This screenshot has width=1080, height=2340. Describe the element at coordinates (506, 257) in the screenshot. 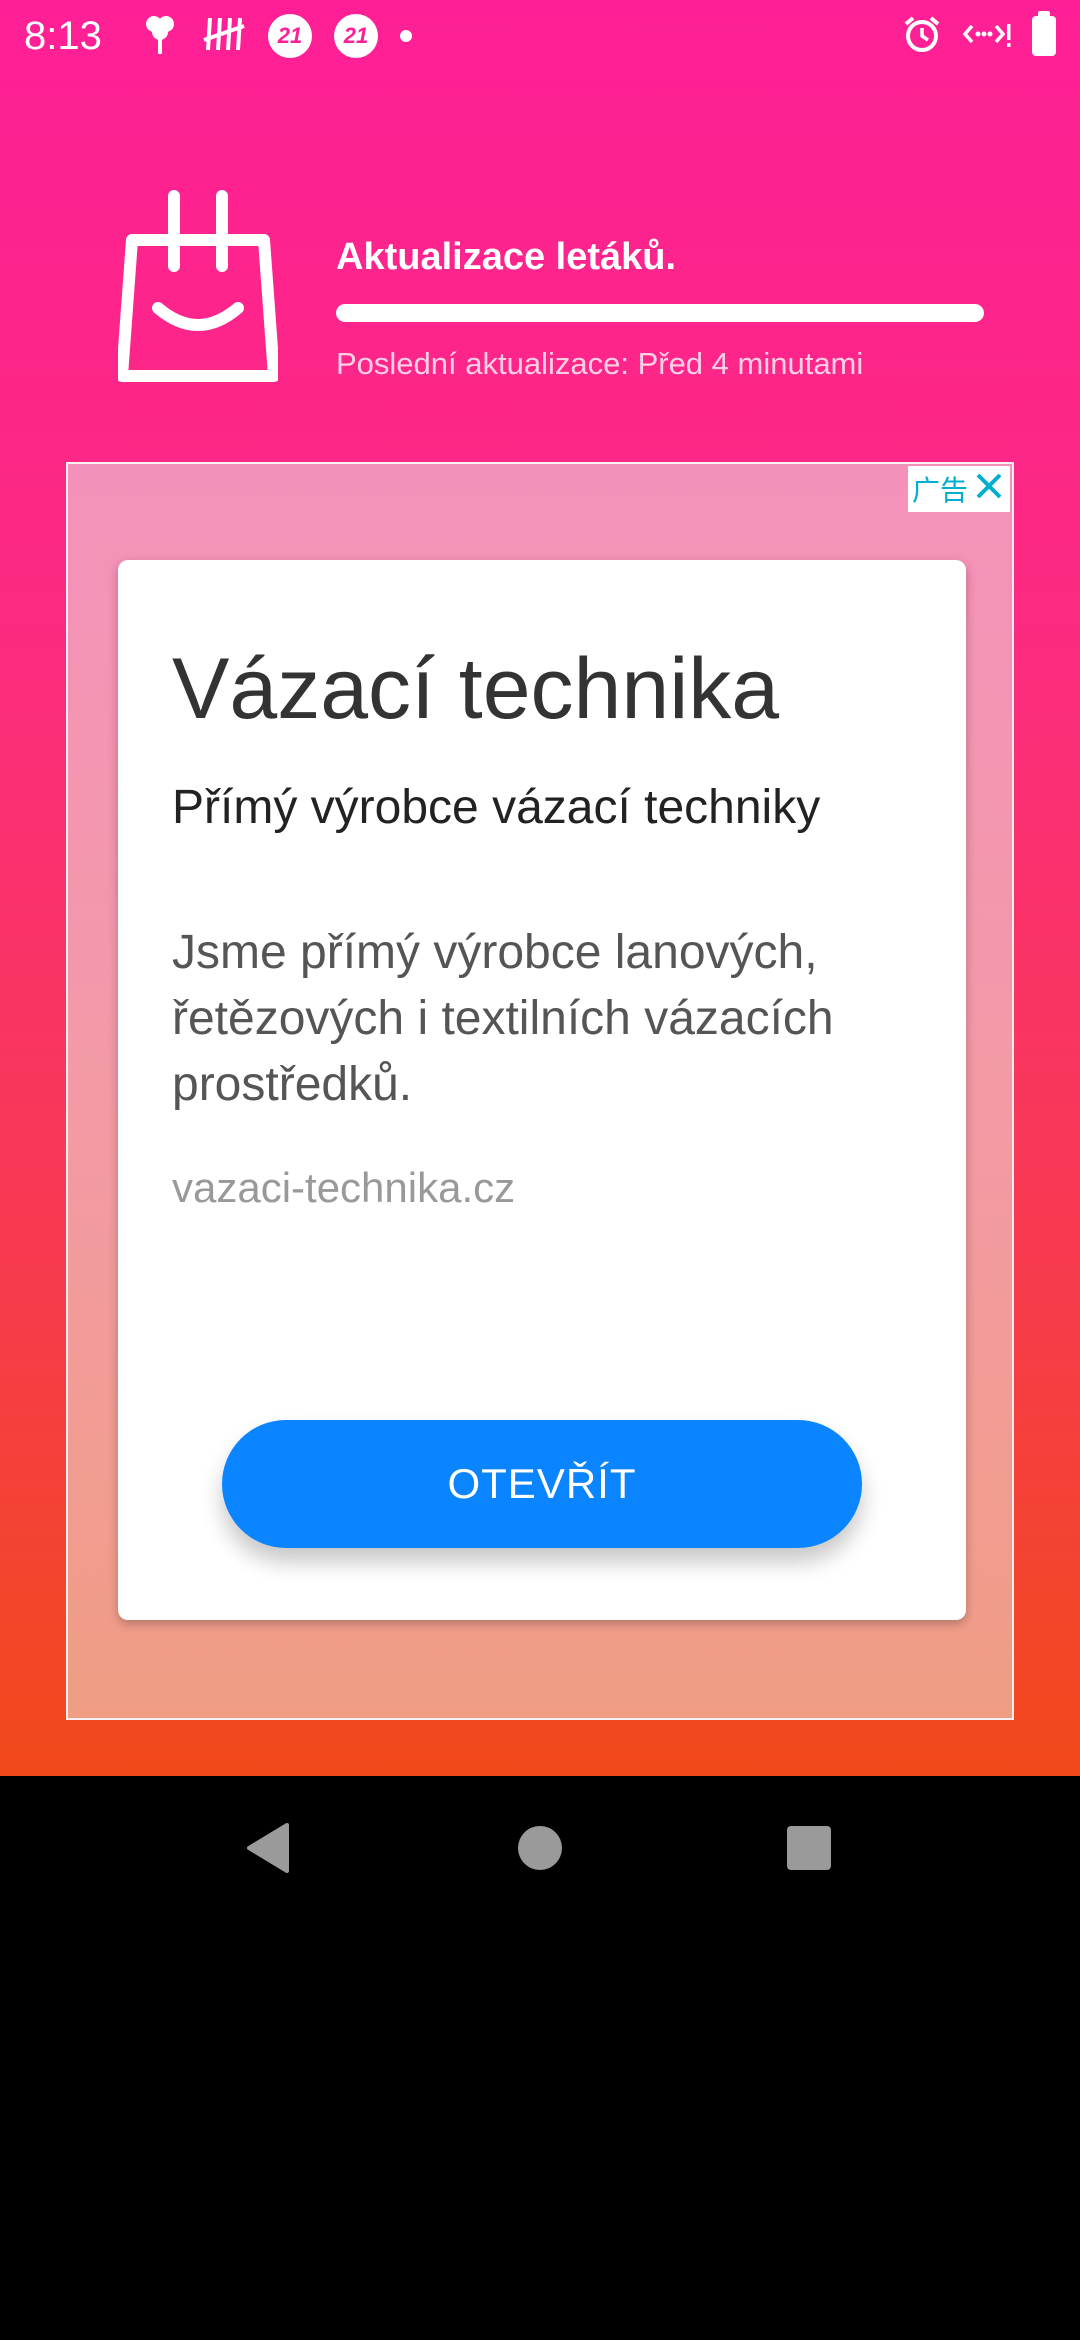

I see `update-title: Aktualizace letáků.` at that location.